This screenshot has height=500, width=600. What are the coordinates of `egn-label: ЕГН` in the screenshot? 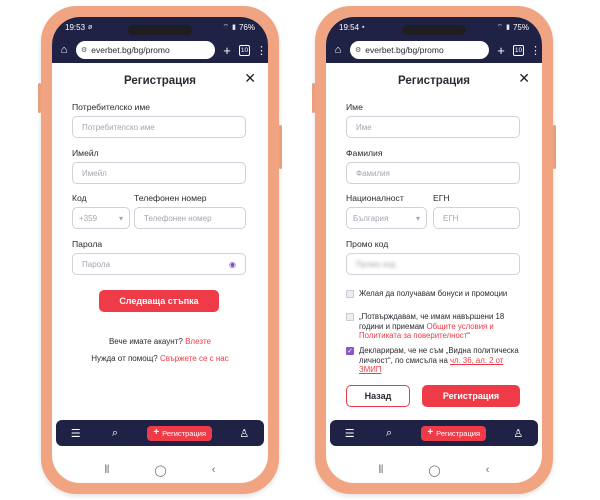 It's located at (441, 198).